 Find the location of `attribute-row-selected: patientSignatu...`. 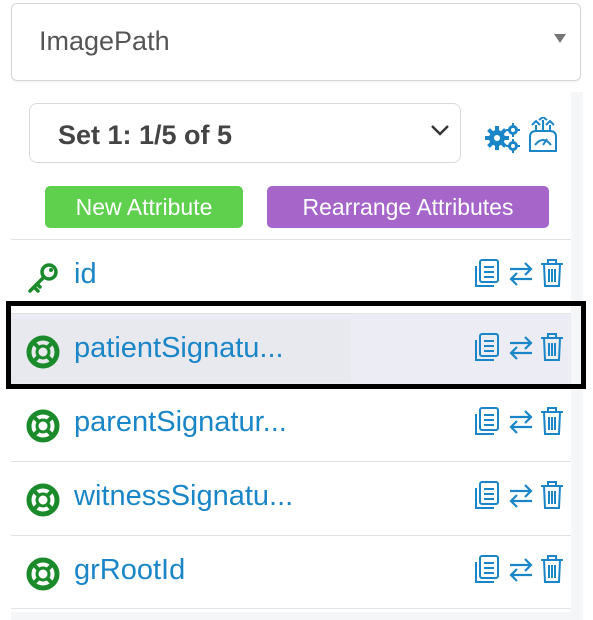

attribute-row-selected: patientSignatu... is located at coordinates (291, 350).